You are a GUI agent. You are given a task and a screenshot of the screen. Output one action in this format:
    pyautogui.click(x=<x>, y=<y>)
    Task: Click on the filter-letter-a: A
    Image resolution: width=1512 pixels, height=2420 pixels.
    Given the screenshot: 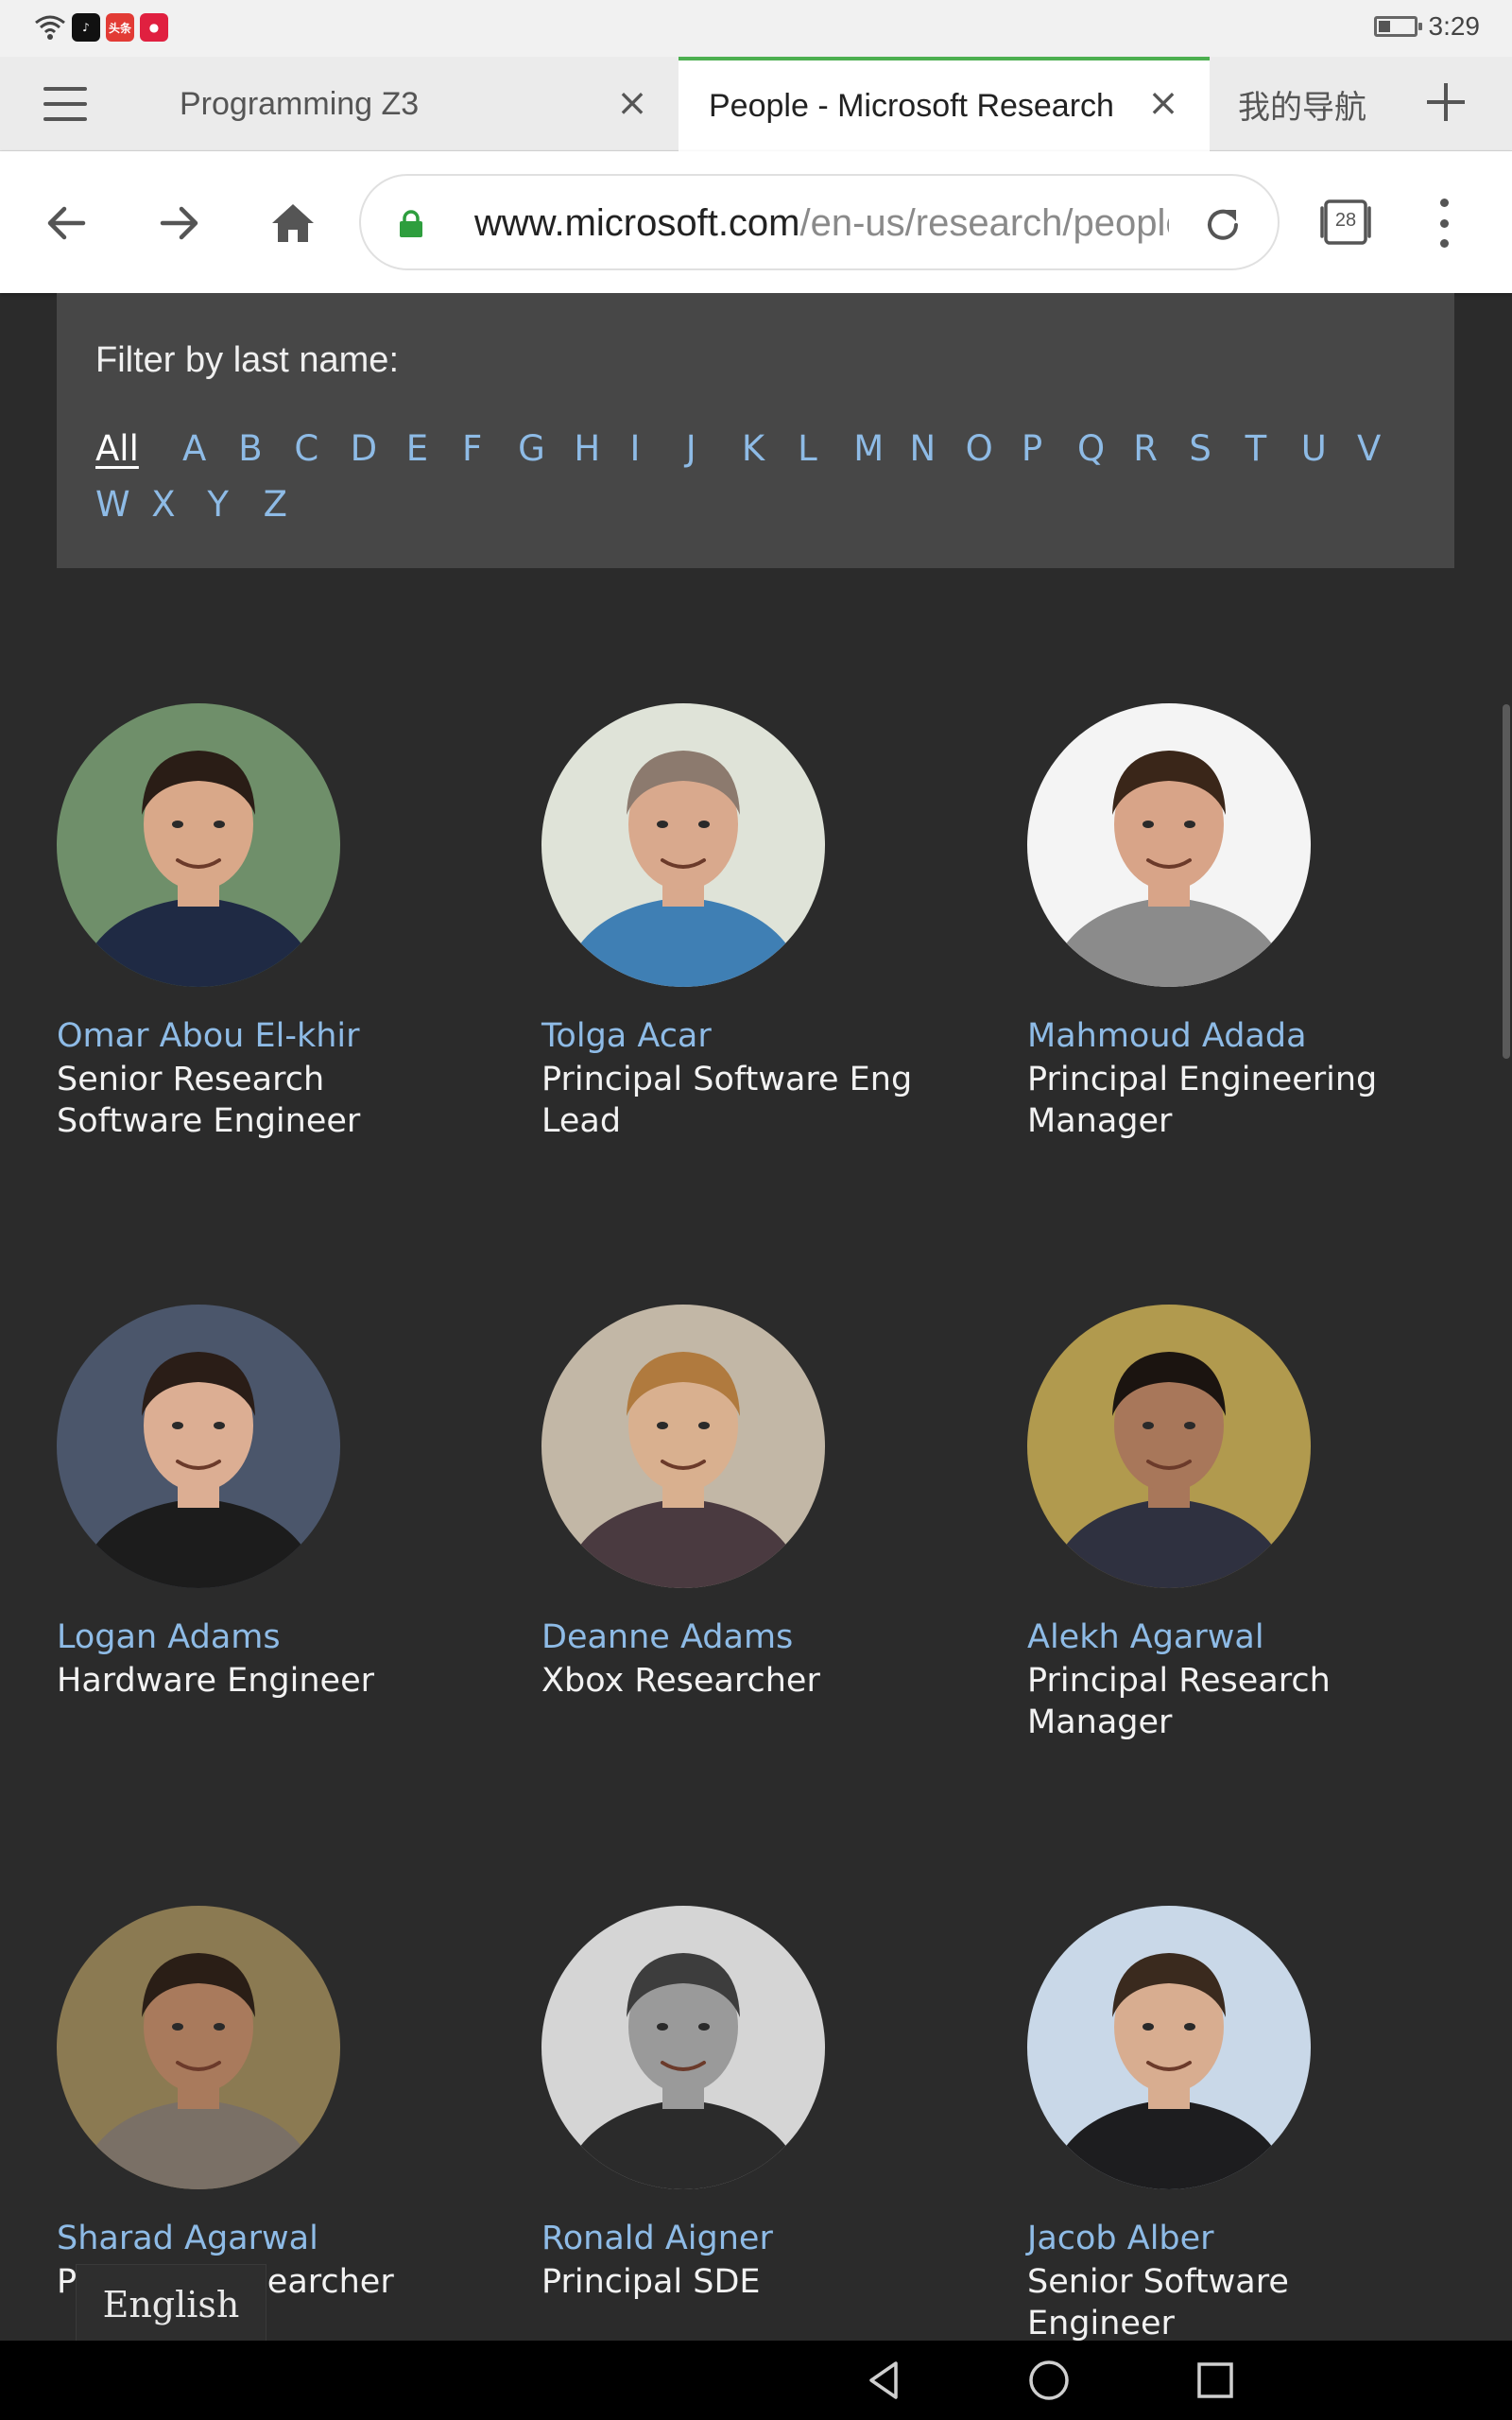 What is the action you would take?
    pyautogui.click(x=210, y=448)
    